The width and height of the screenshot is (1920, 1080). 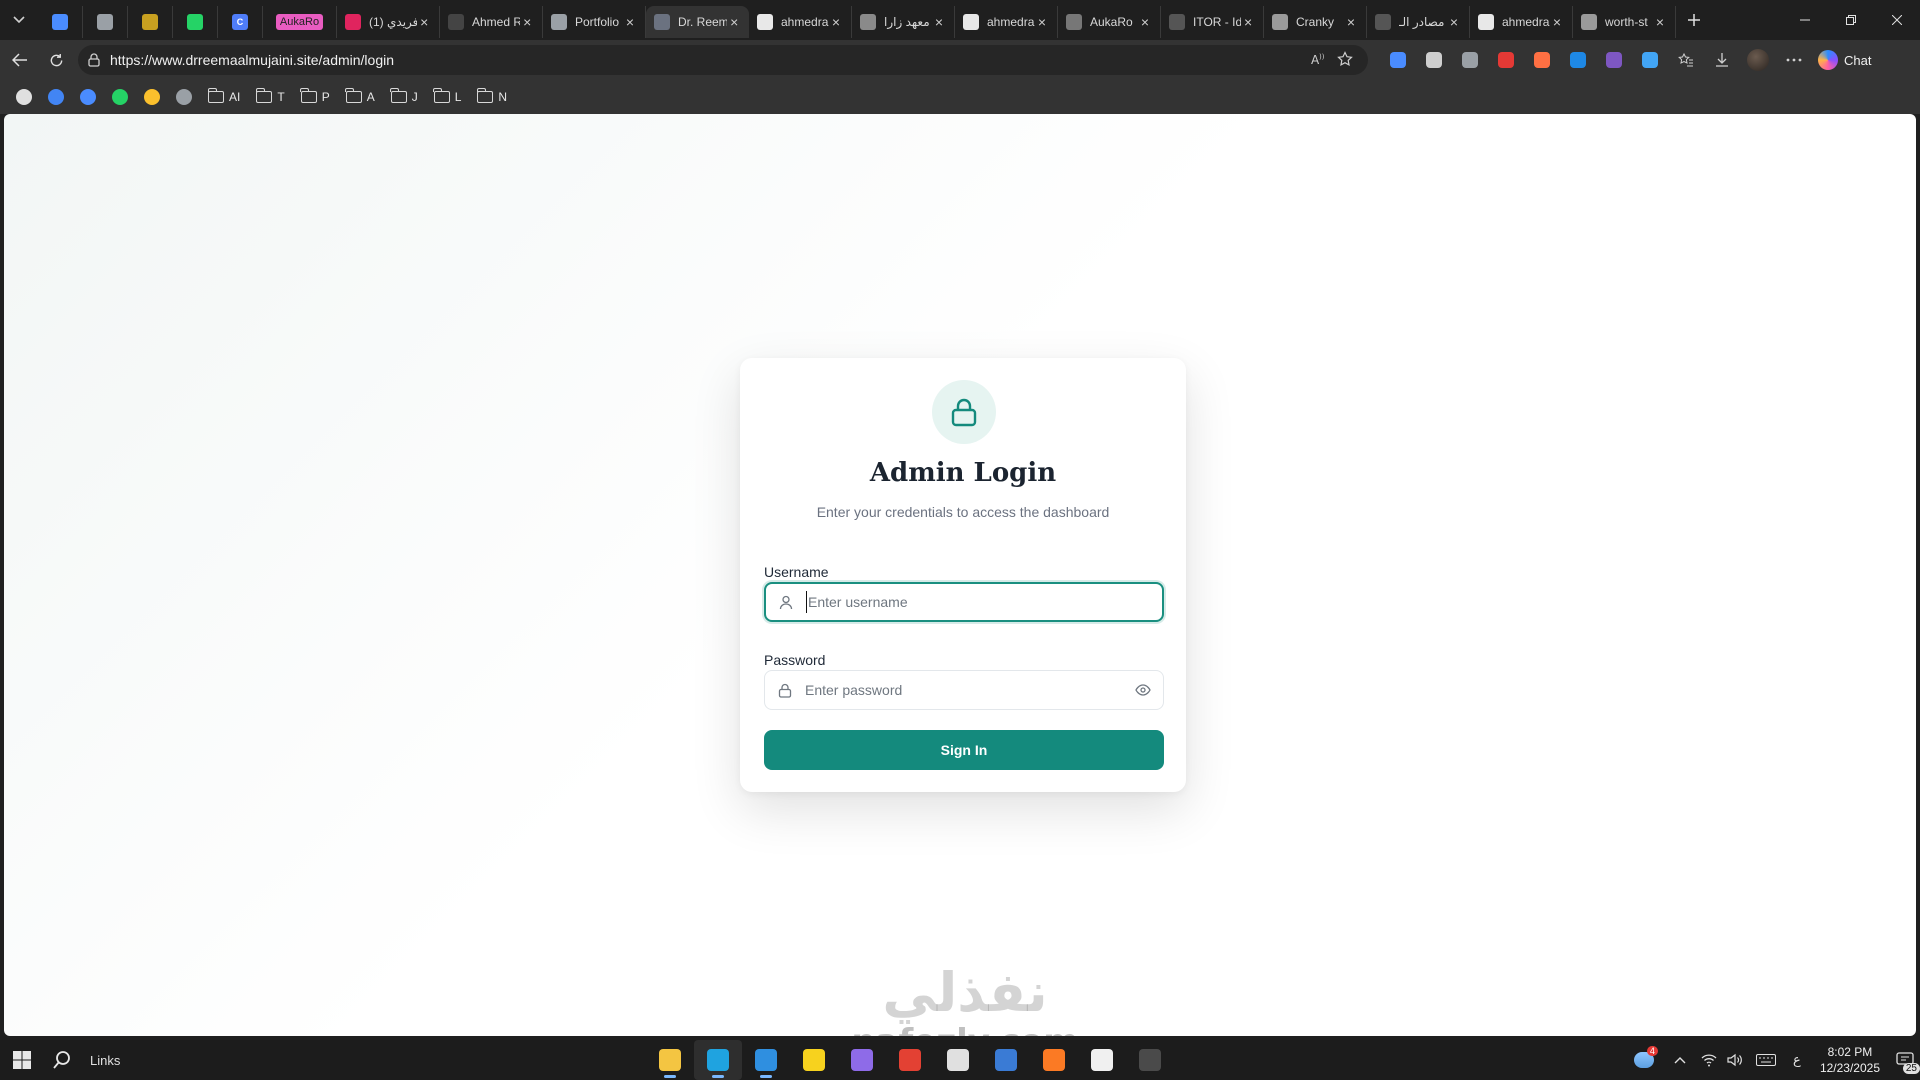 What do you see at coordinates (1766, 1060) in the screenshot?
I see `keyboard-icon` at bounding box center [1766, 1060].